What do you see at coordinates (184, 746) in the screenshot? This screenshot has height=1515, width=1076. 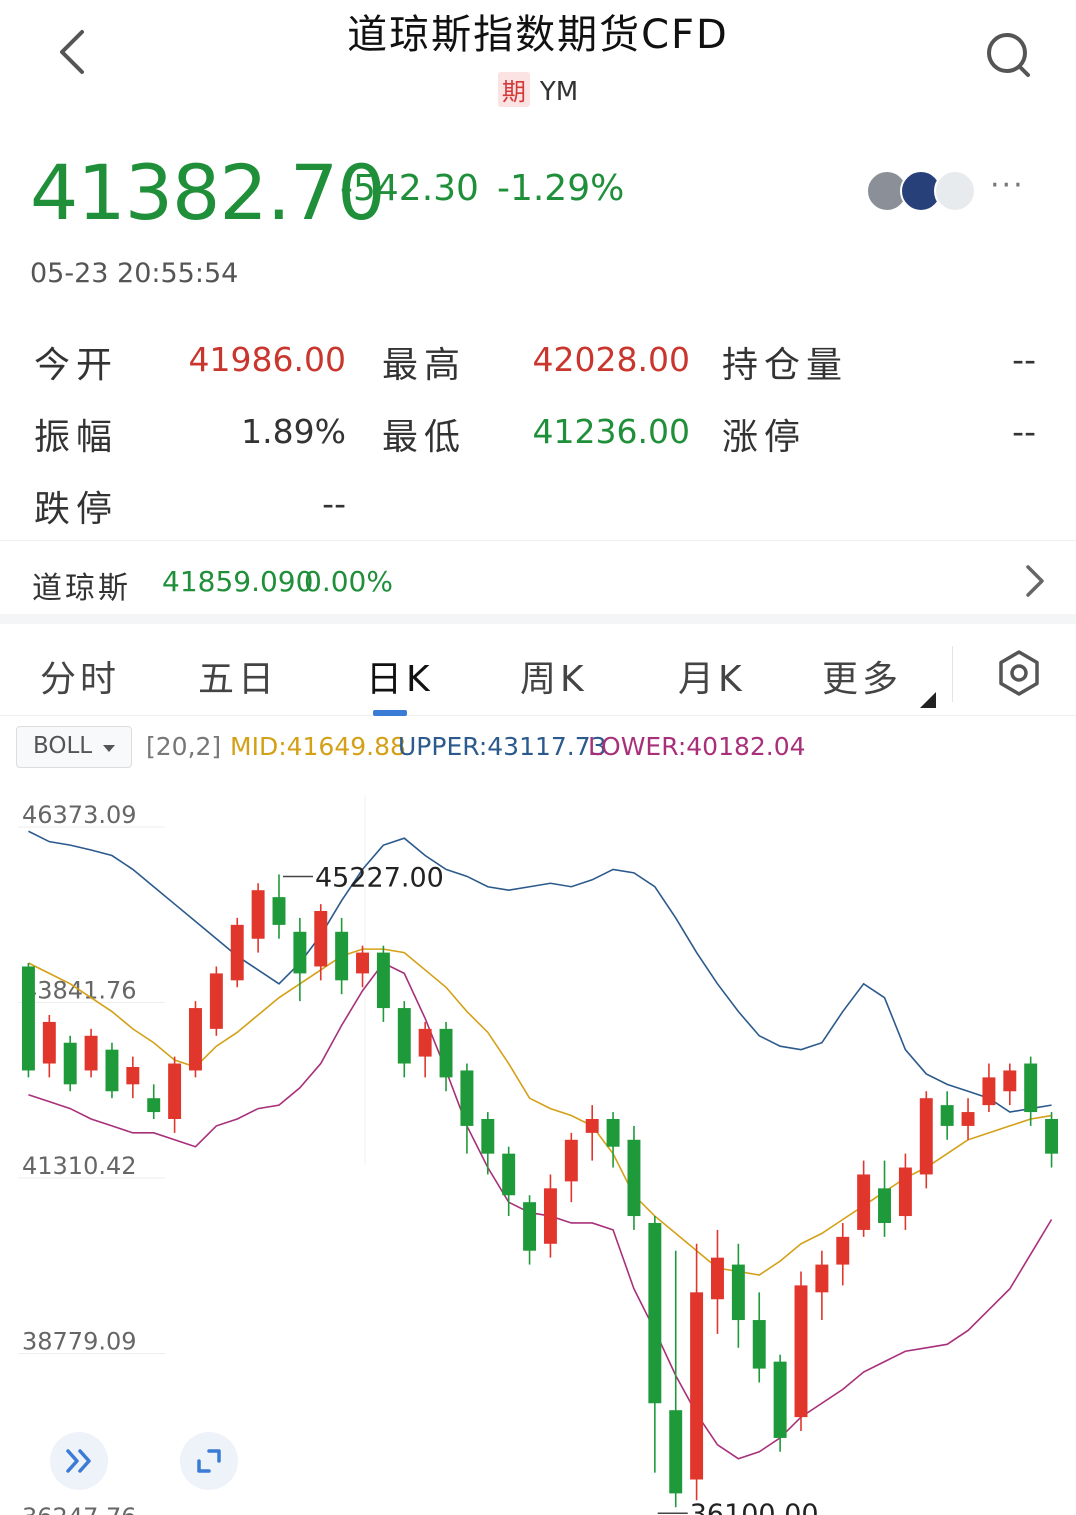 I see `indicator-params: [20,2]` at bounding box center [184, 746].